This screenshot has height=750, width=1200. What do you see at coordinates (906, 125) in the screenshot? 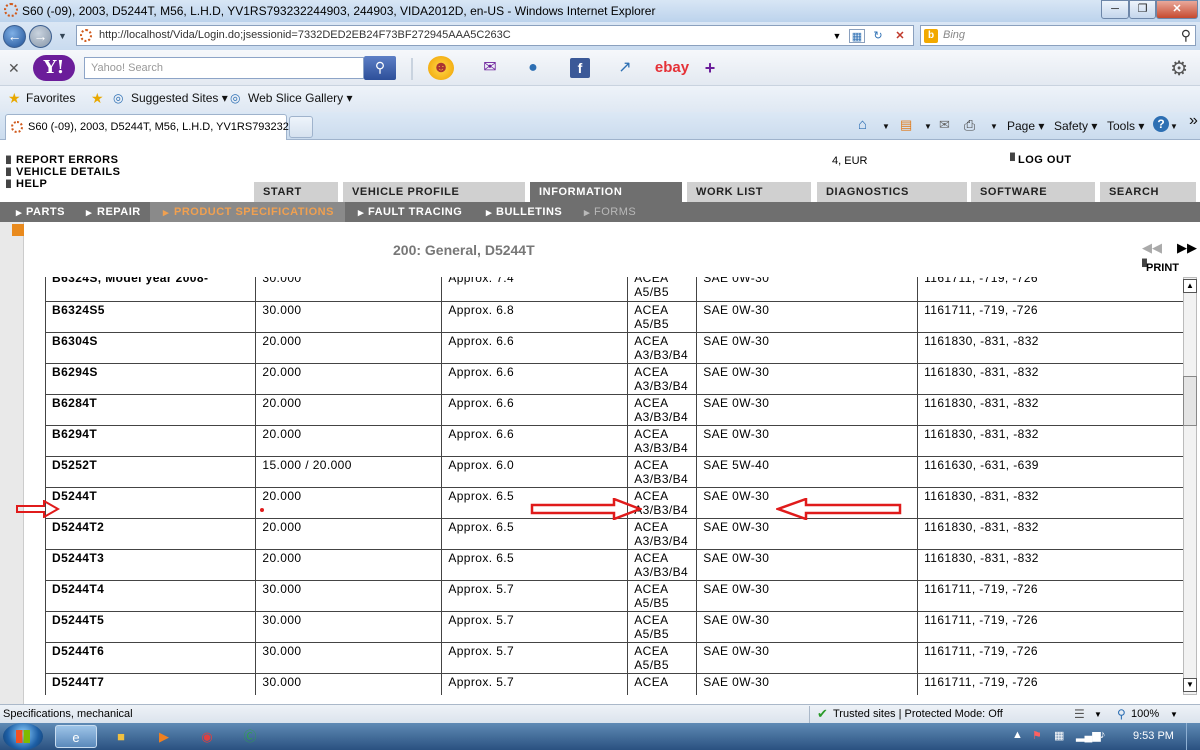
I see `feeds-icon: ▤` at bounding box center [906, 125].